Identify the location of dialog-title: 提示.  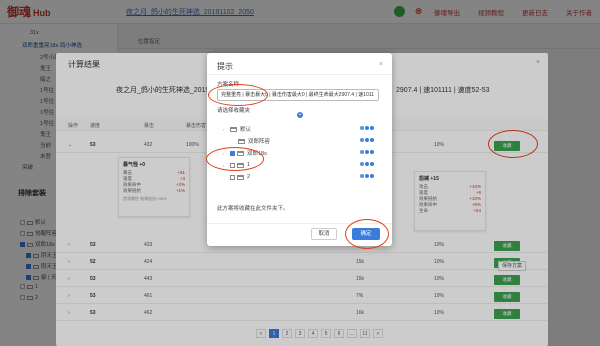
(225, 66).